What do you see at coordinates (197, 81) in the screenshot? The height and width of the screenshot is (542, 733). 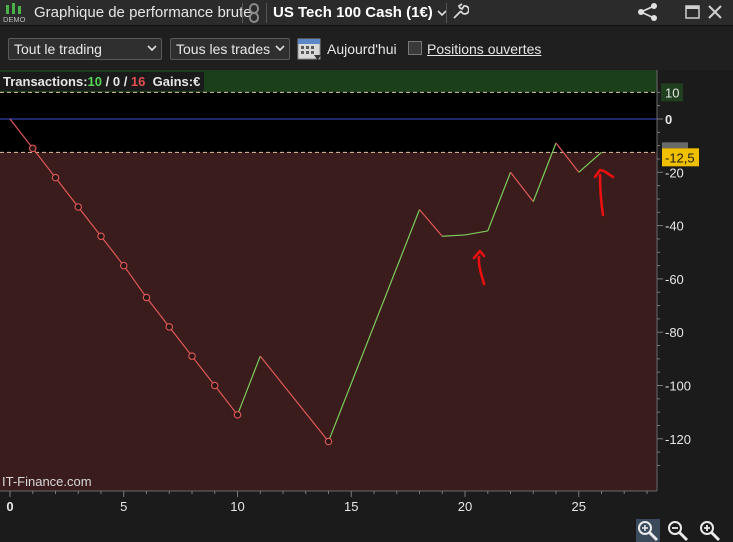 I see `gains-unit: €` at bounding box center [197, 81].